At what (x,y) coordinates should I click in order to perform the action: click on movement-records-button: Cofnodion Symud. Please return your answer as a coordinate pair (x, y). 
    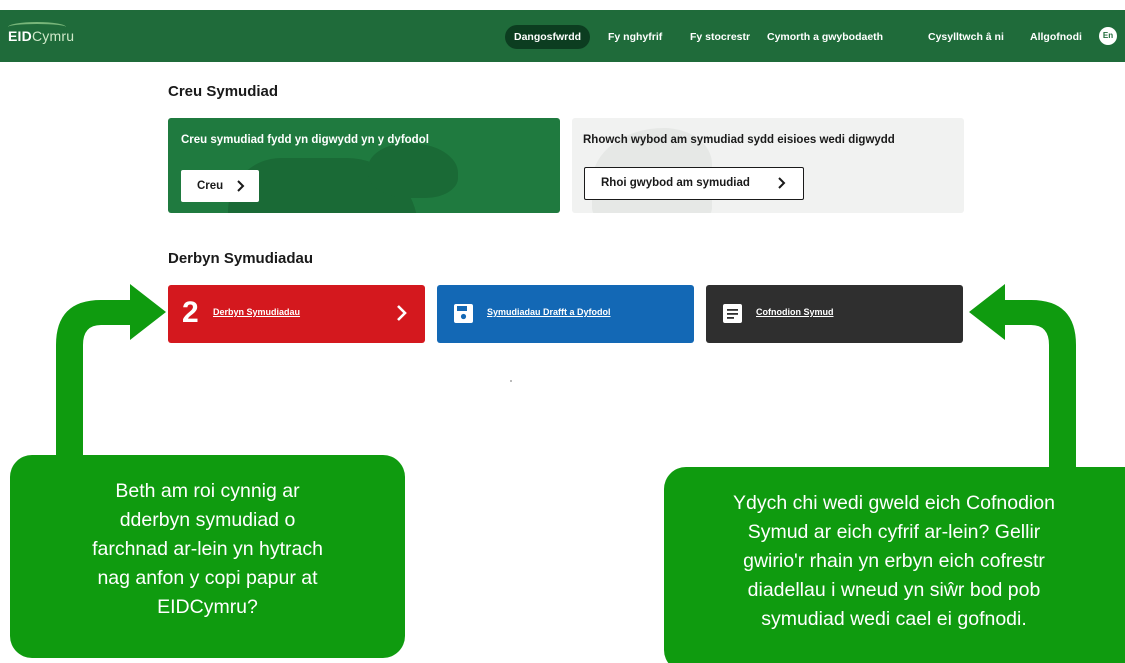
    Looking at the image, I should click on (834, 314).